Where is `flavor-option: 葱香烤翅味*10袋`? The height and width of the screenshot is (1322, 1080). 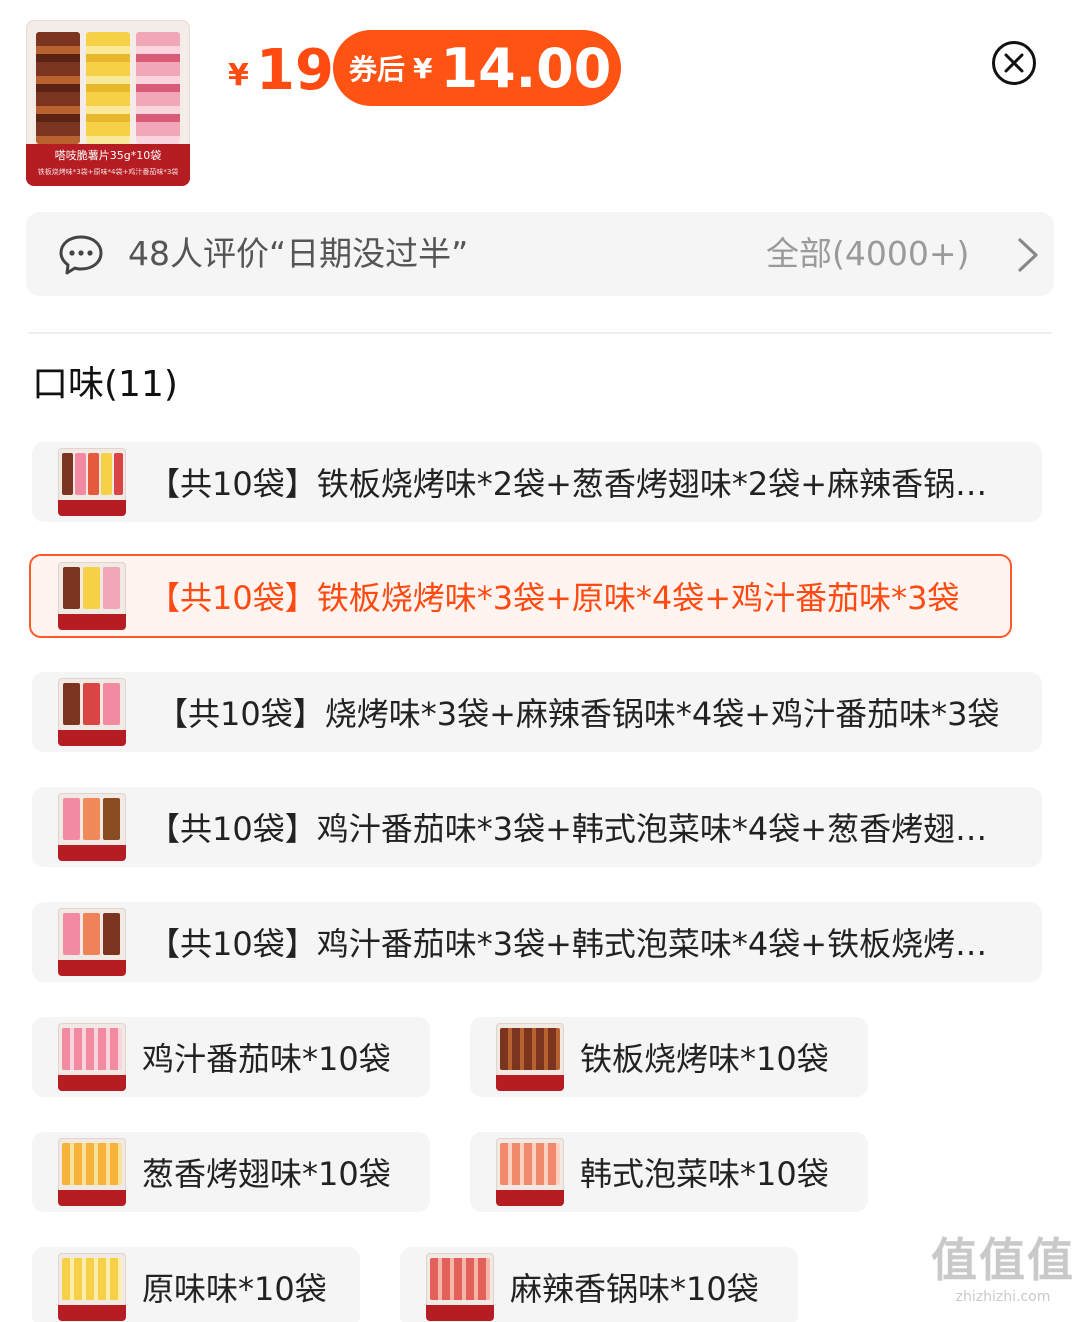 flavor-option: 葱香烤翅味*10袋 is located at coordinates (231, 1172).